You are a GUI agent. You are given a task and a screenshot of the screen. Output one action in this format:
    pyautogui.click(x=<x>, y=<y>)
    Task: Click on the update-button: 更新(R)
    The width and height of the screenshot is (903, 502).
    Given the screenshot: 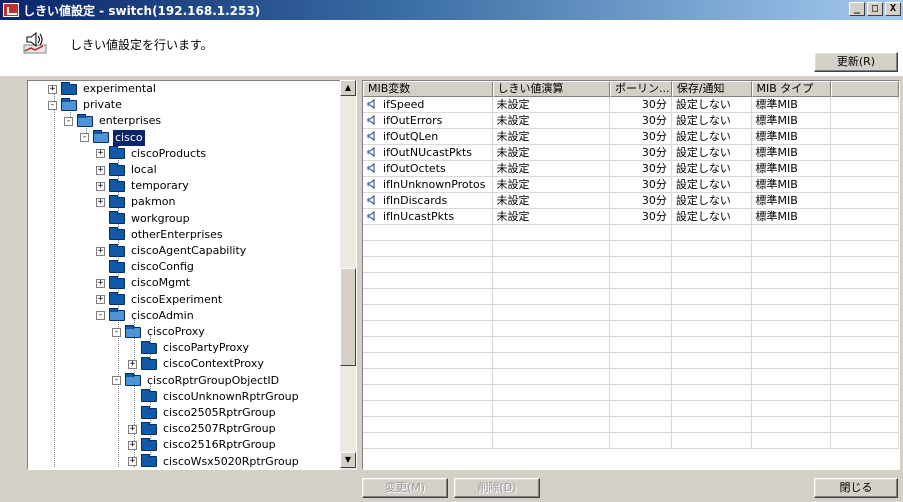 What is the action you would take?
    pyautogui.click(x=856, y=62)
    